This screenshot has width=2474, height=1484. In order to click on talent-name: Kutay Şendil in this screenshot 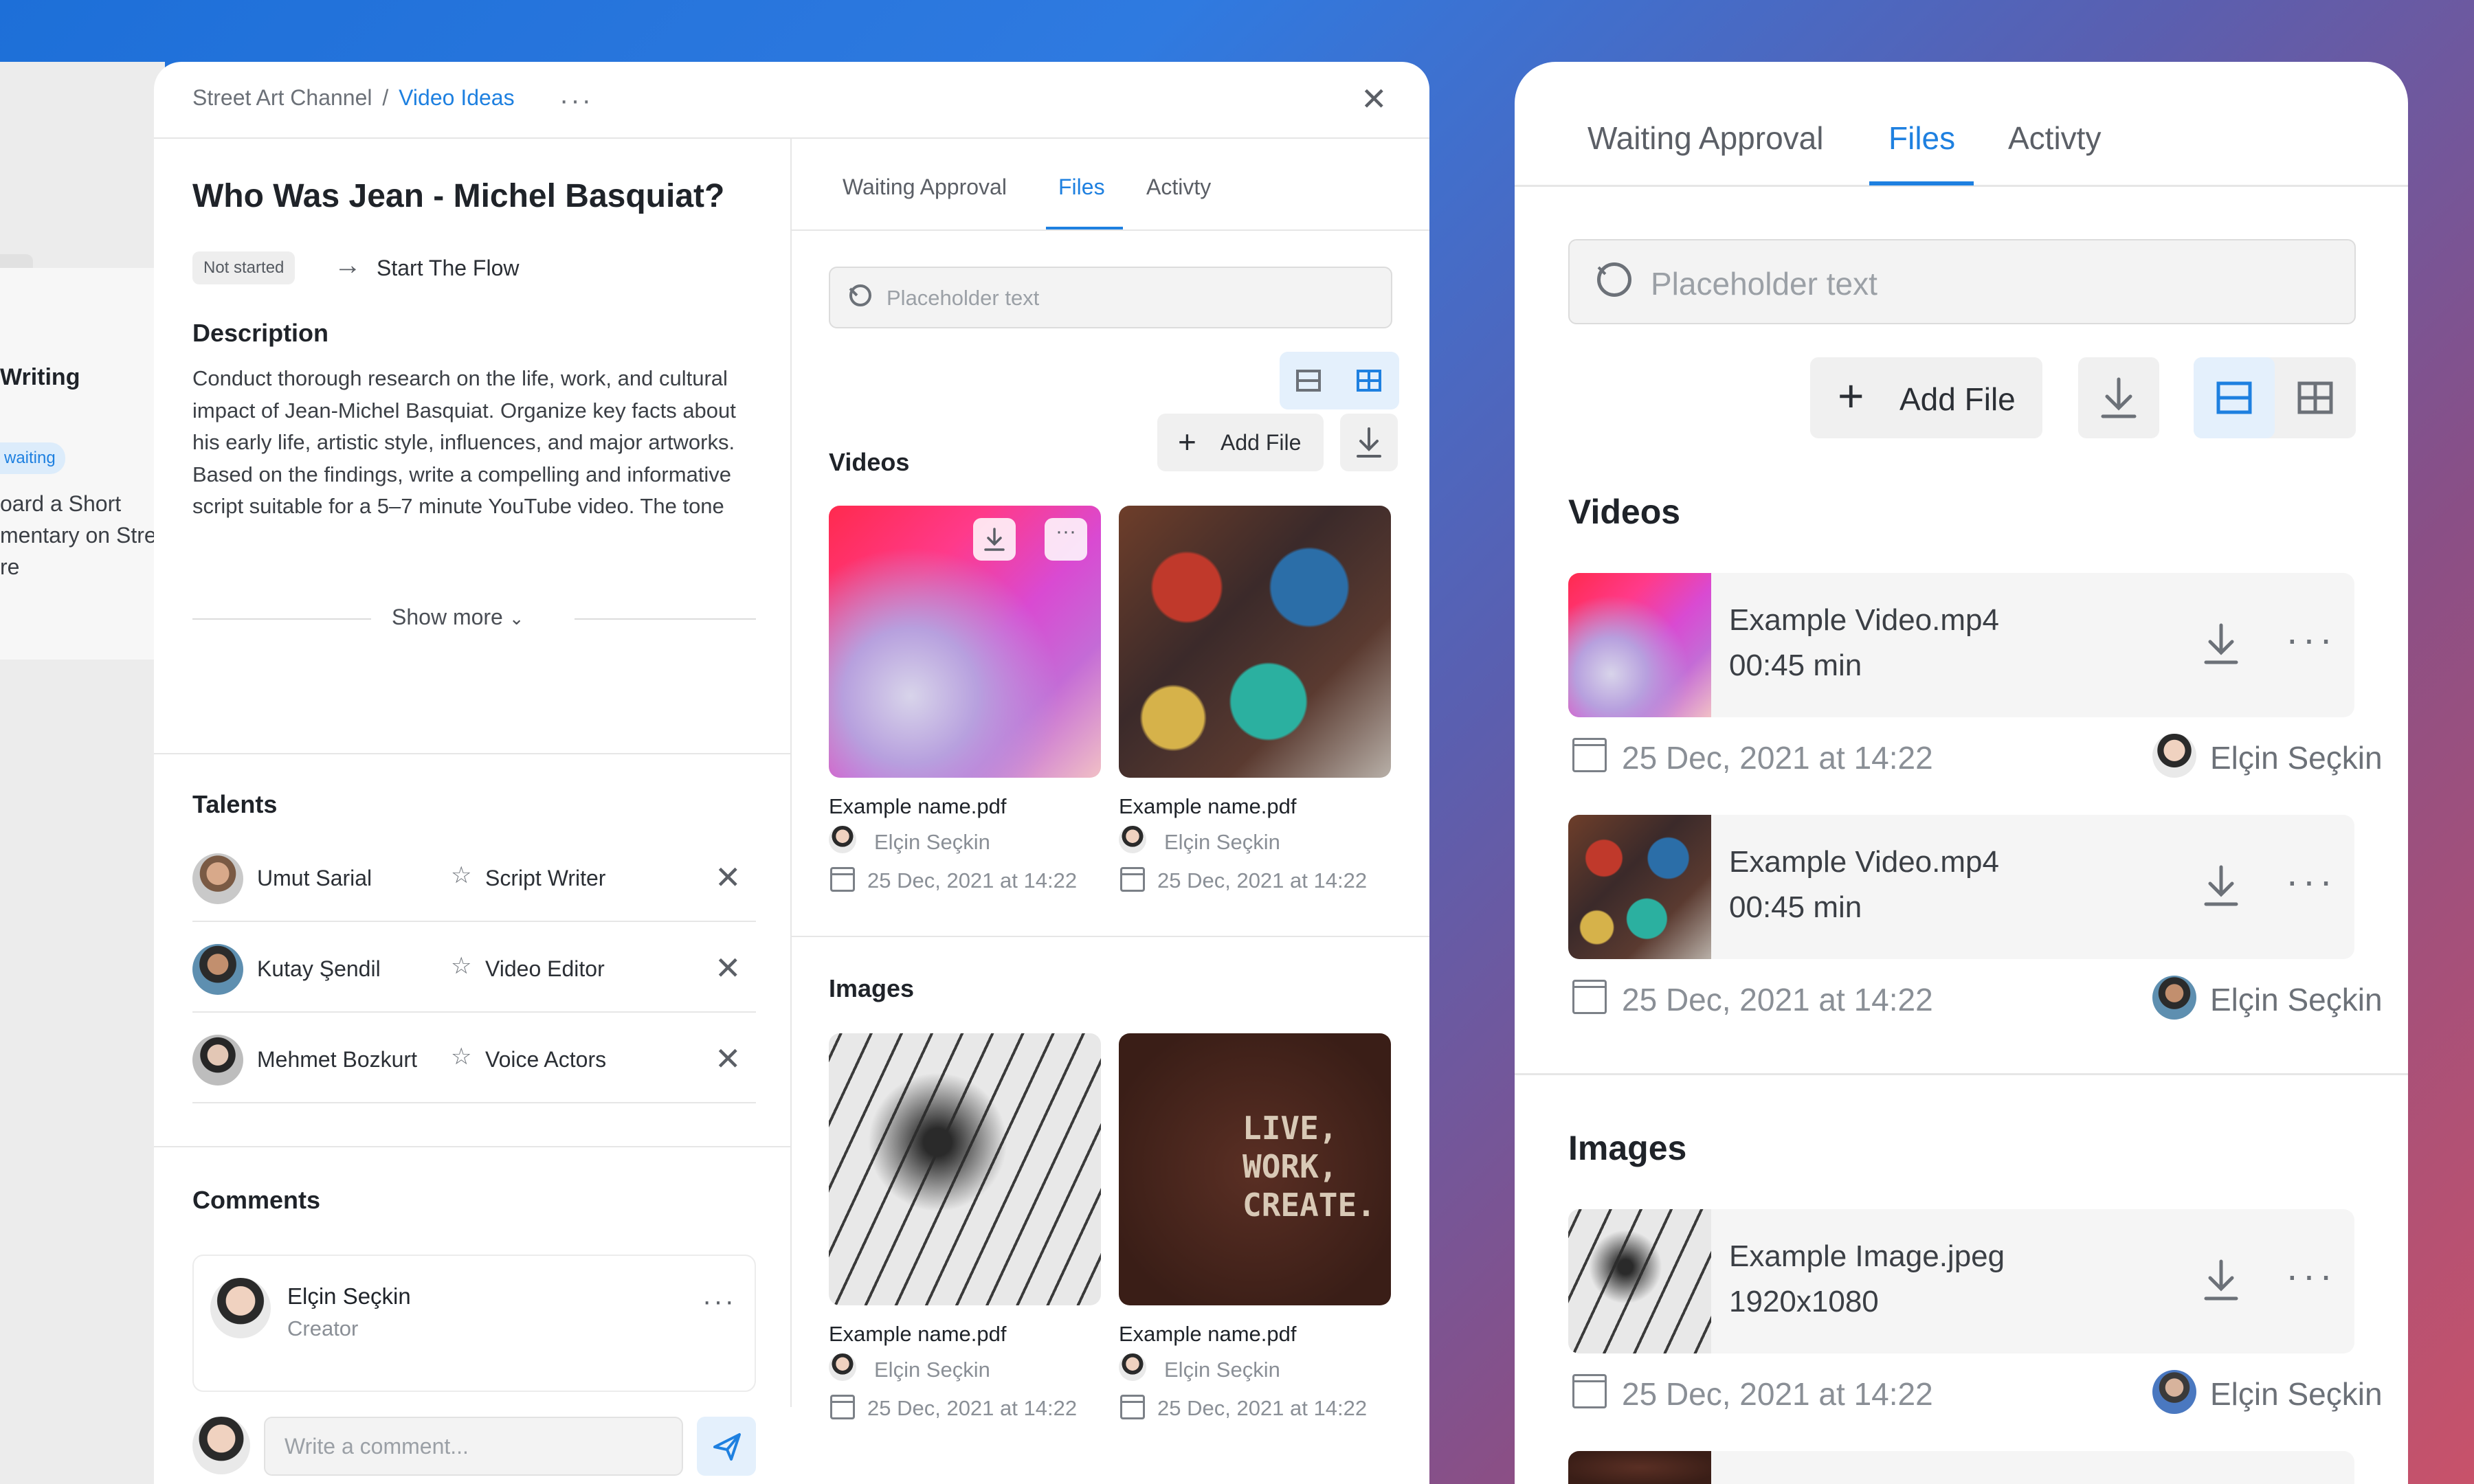, I will do `click(319, 968)`.